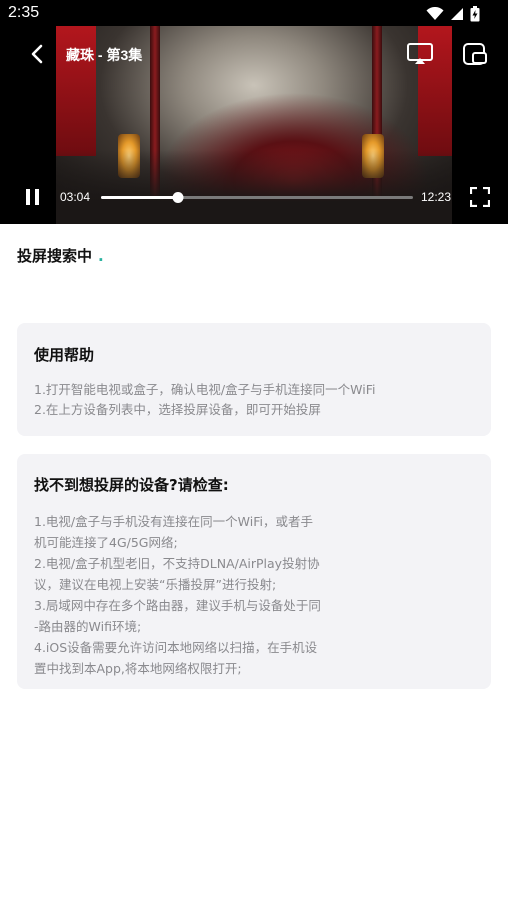 Image resolution: width=508 pixels, height=903 pixels. What do you see at coordinates (55, 256) in the screenshot?
I see `cast-search-label: 投屏搜索中` at bounding box center [55, 256].